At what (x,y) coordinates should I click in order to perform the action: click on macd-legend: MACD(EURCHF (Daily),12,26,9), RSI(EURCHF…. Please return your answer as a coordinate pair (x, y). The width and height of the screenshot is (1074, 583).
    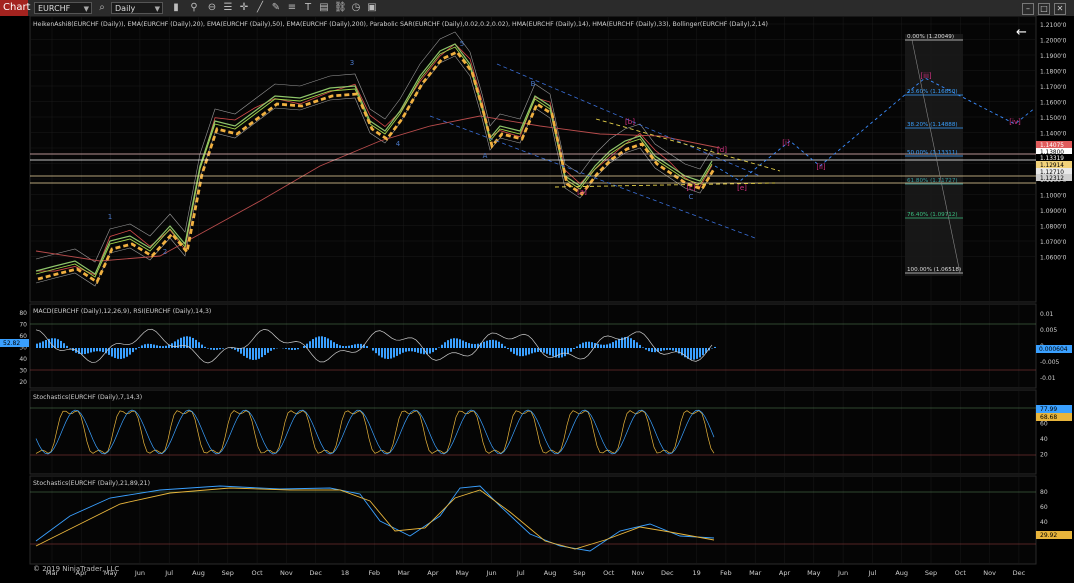
    Looking at the image, I should click on (122, 311).